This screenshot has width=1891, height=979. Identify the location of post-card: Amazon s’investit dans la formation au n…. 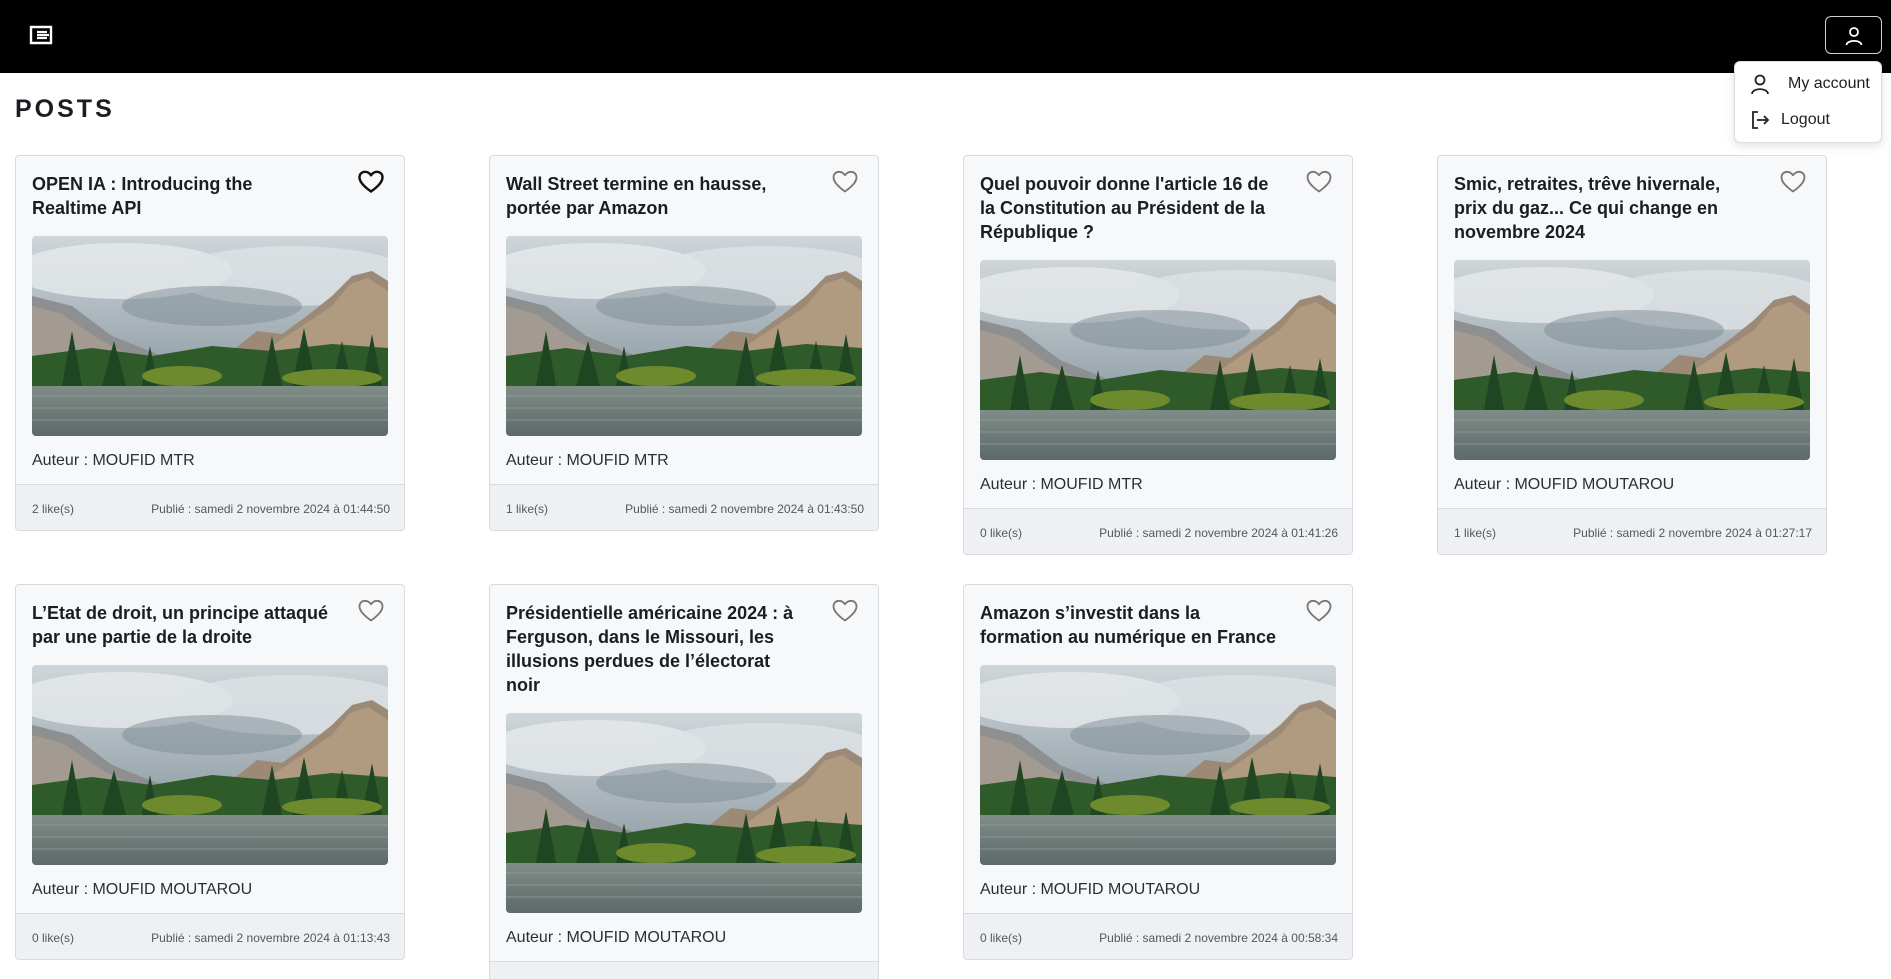
(1158, 772).